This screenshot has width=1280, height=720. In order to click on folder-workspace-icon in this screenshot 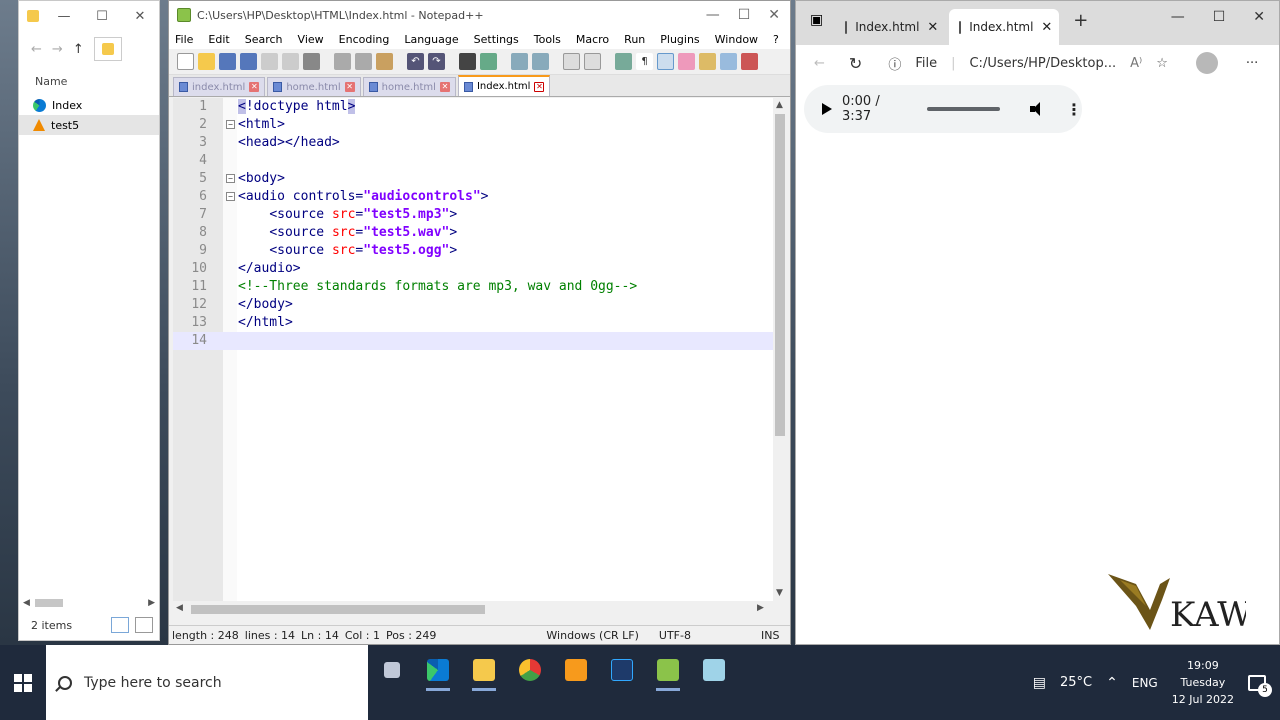, I will do `click(728, 61)`.